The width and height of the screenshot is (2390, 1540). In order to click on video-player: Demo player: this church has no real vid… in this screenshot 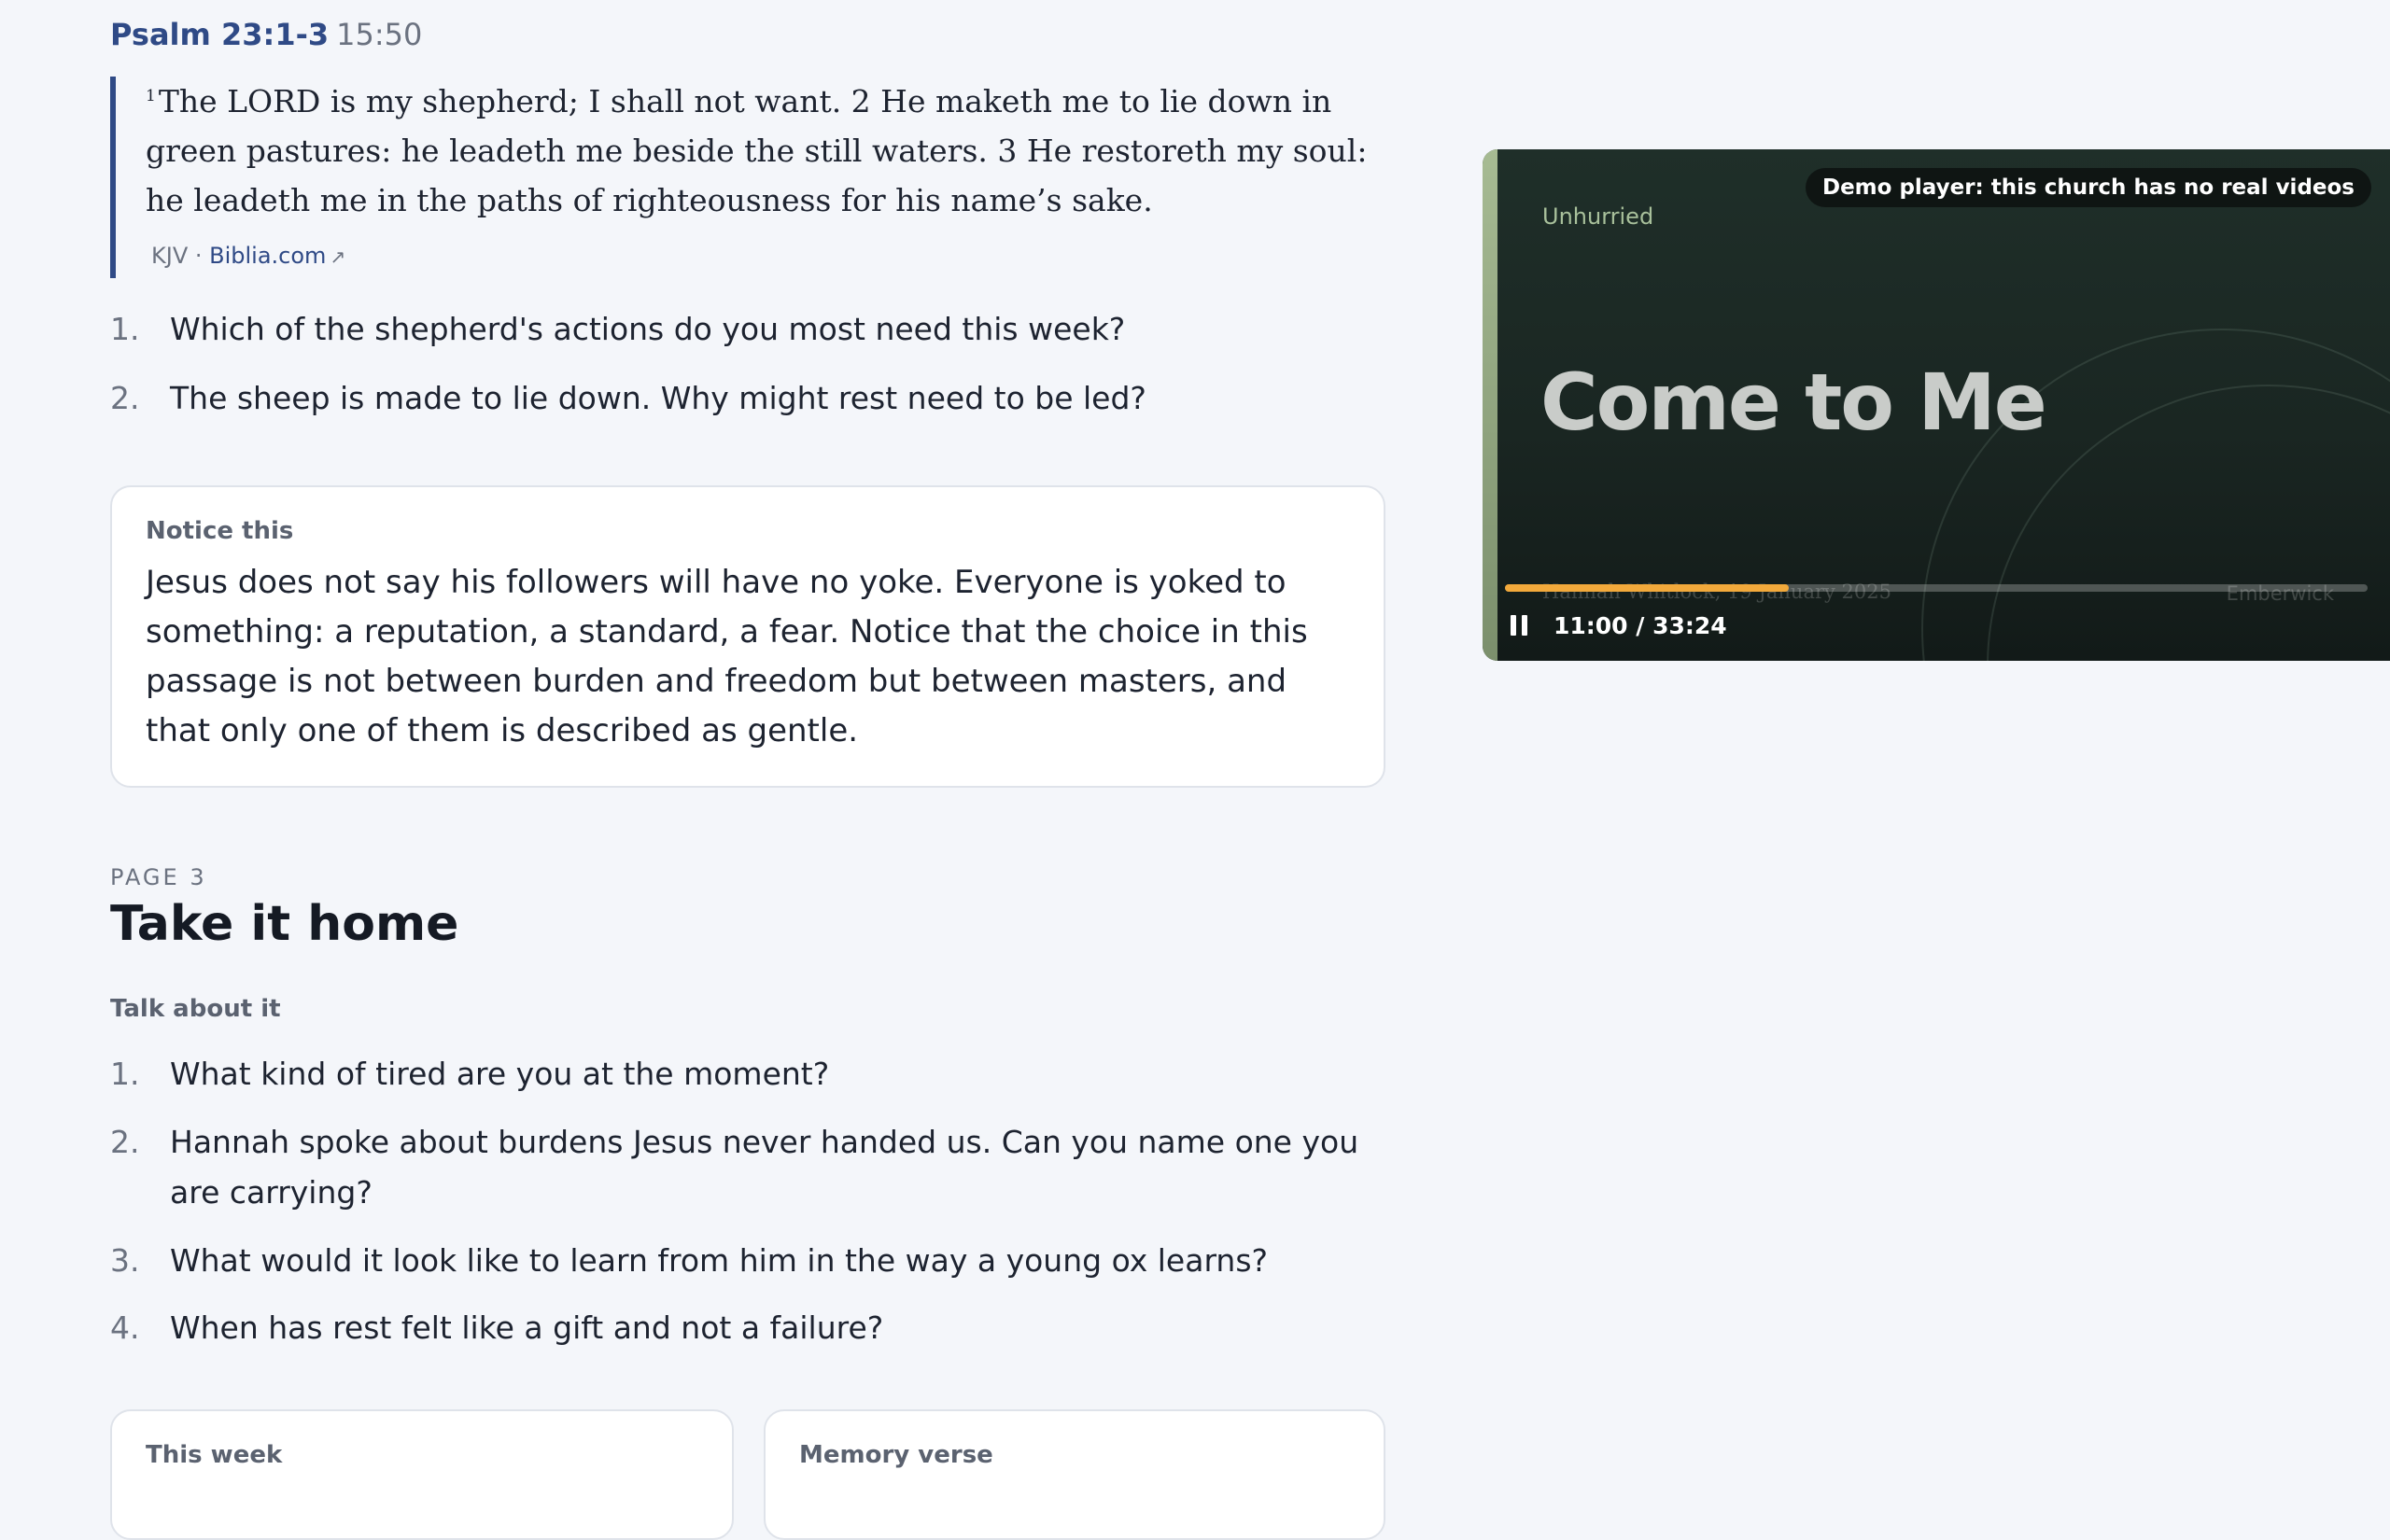, I will do `click(1936, 405)`.